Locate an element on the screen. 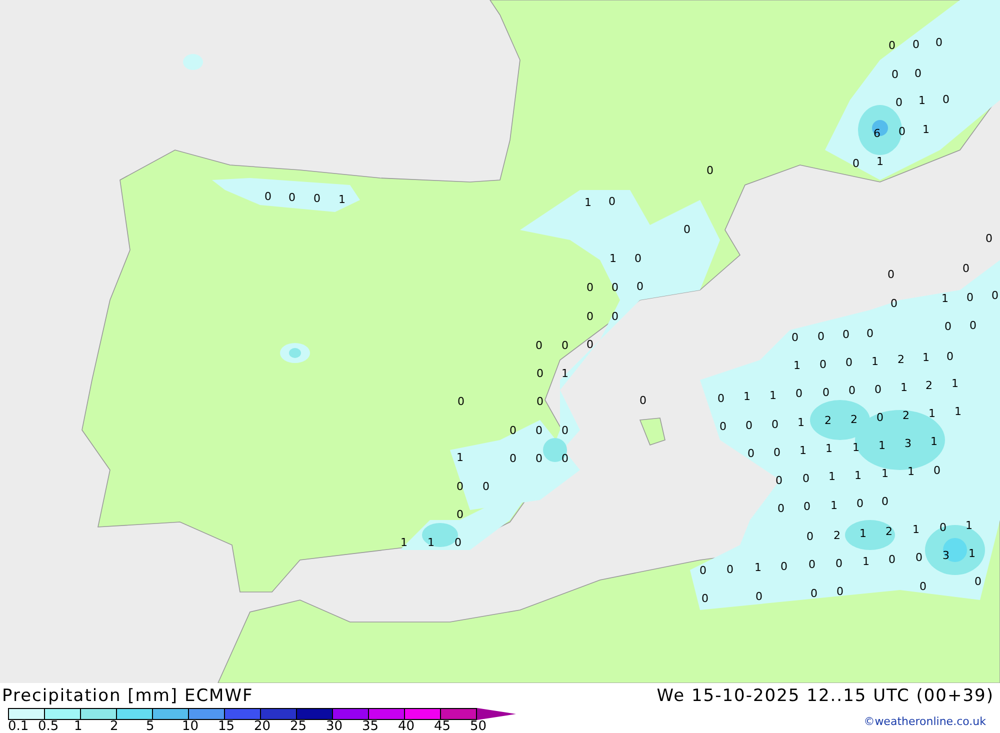  credit-link: ©weatheronline.co.uk is located at coordinates (925, 721).